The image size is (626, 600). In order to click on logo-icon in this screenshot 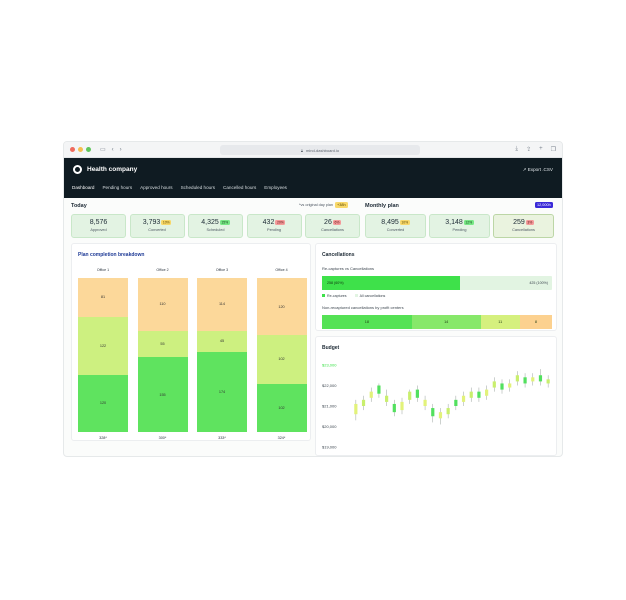, I will do `click(77, 169)`.